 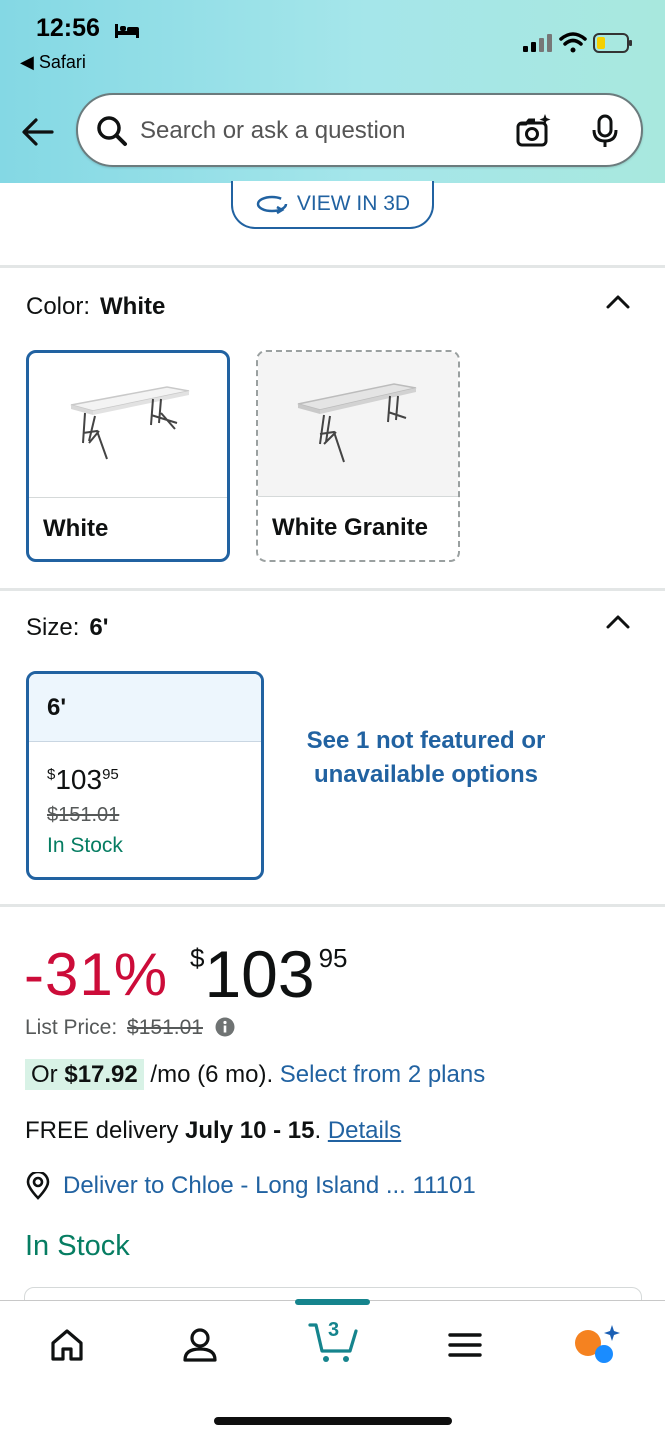 What do you see at coordinates (213, 1130) in the screenshot?
I see `delivery-info: FREE delivery July 10 - 15. Details` at bounding box center [213, 1130].